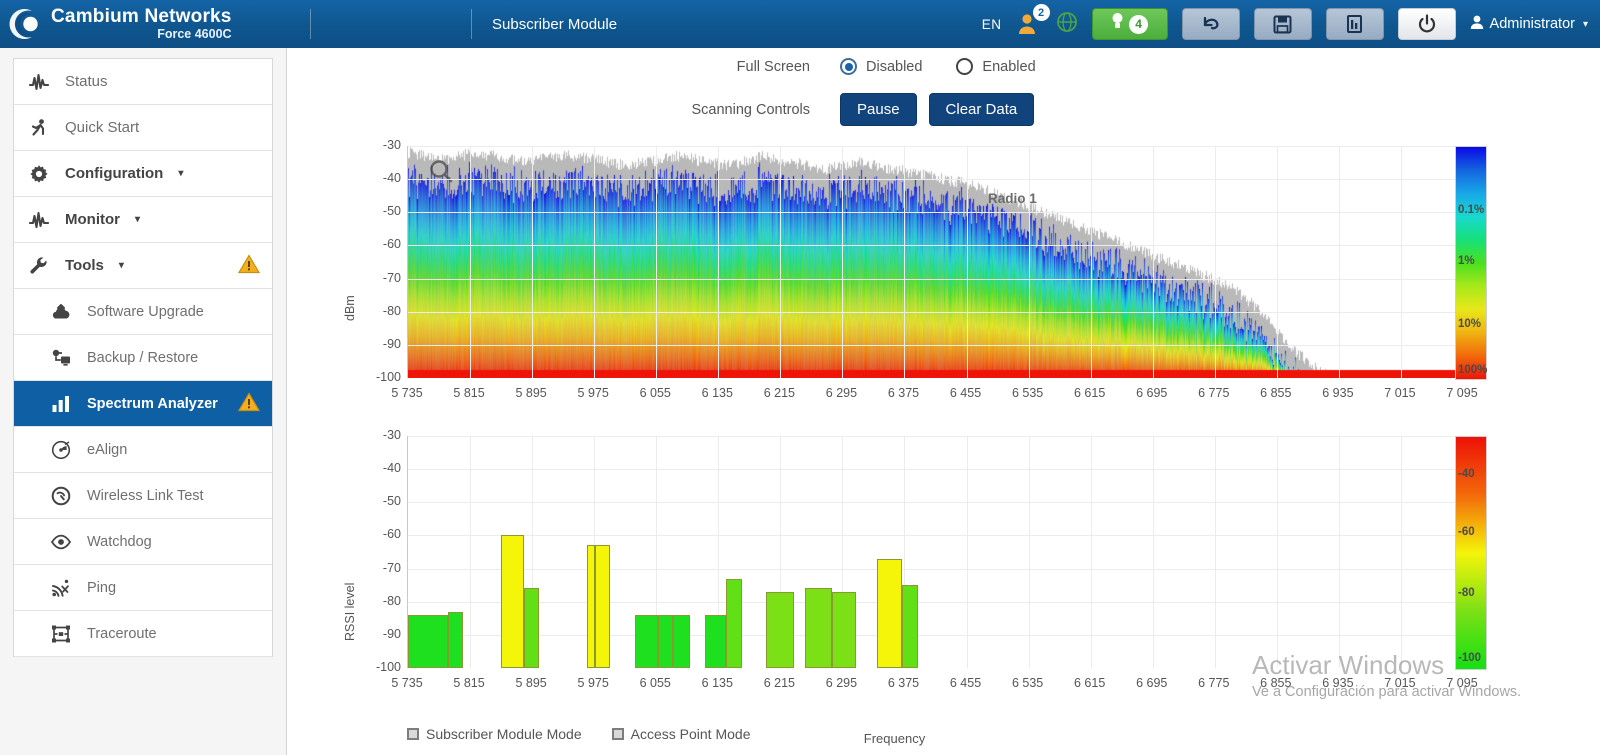 The image size is (1600, 755). I want to click on align-antenna-icon, so click(61, 450).